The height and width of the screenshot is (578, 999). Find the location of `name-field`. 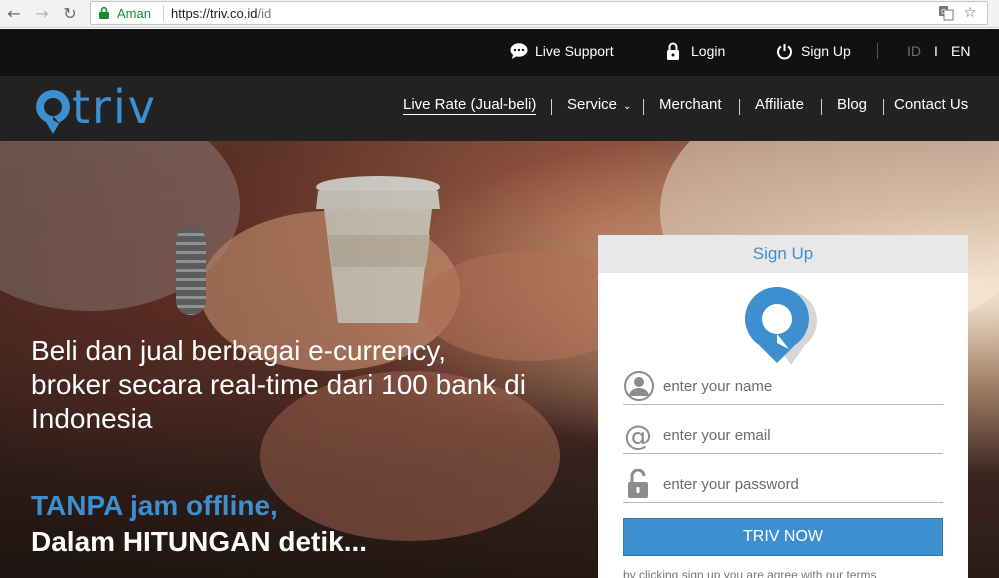

name-field is located at coordinates (783, 387).